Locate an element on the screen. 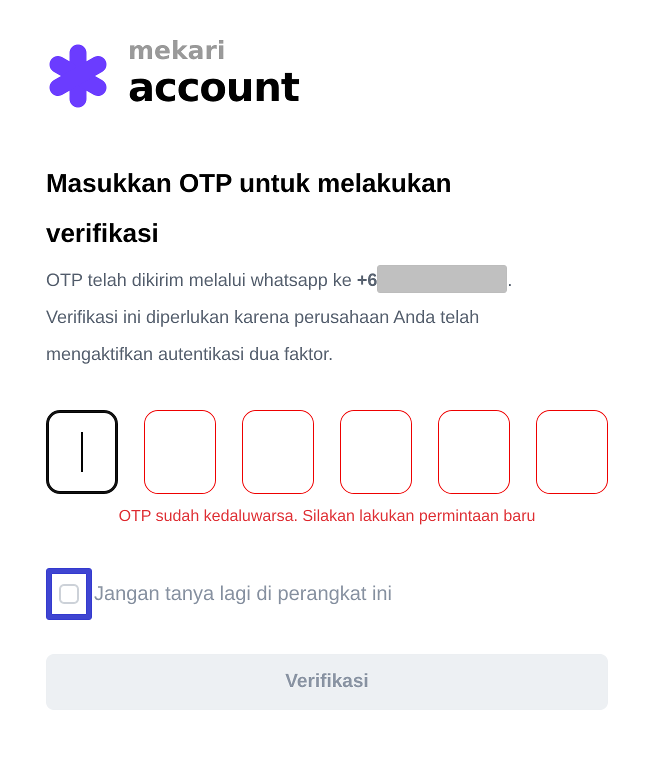 The image size is (649, 782). description-text: OTP telah dikirim melalui whatsapp ke +6 is located at coordinates (212, 280).